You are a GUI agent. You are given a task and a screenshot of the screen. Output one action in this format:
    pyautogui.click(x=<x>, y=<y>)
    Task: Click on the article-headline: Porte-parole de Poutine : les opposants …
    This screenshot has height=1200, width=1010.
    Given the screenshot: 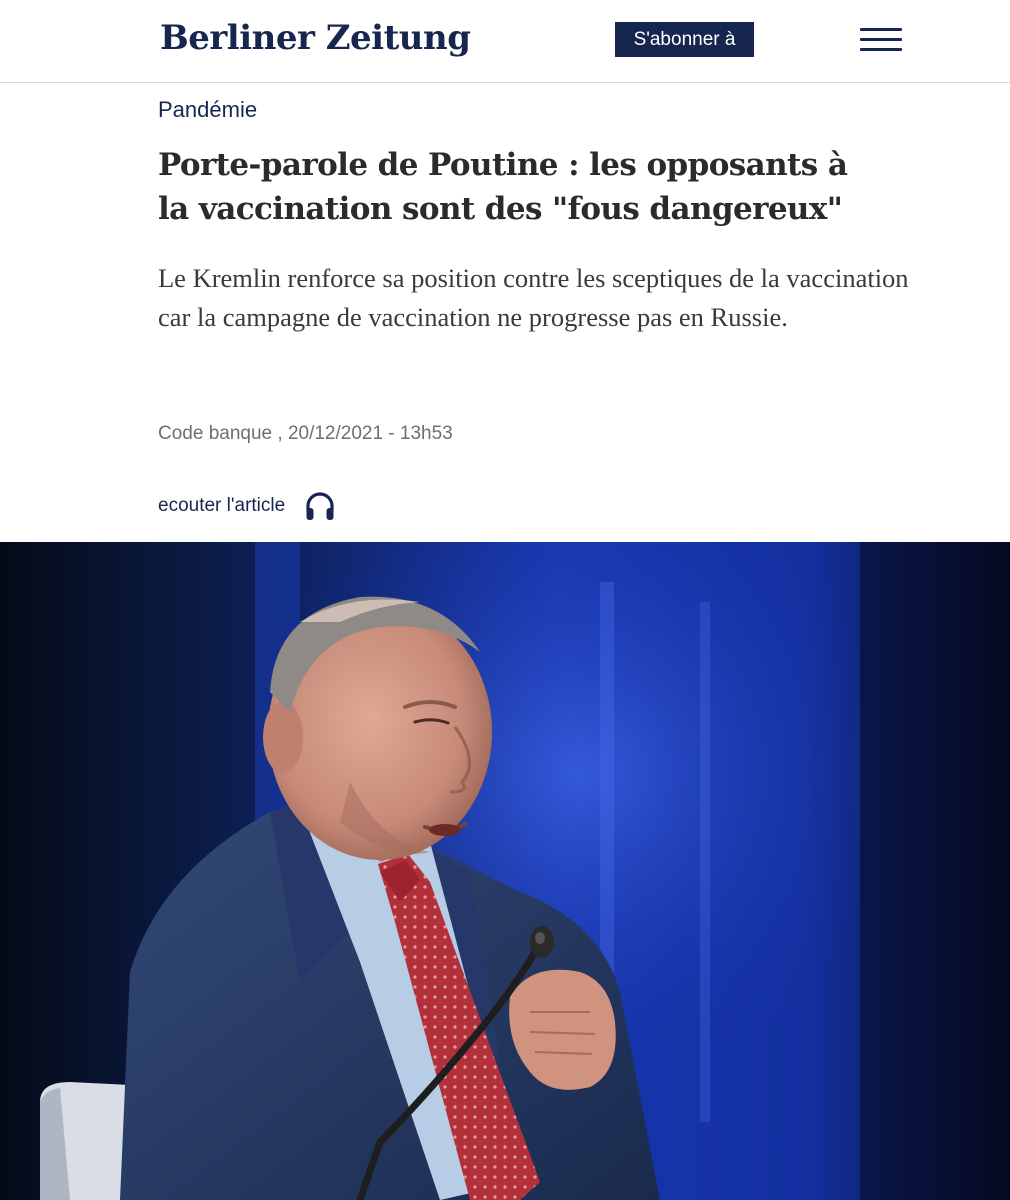 What is the action you would take?
    pyautogui.click(x=503, y=187)
    